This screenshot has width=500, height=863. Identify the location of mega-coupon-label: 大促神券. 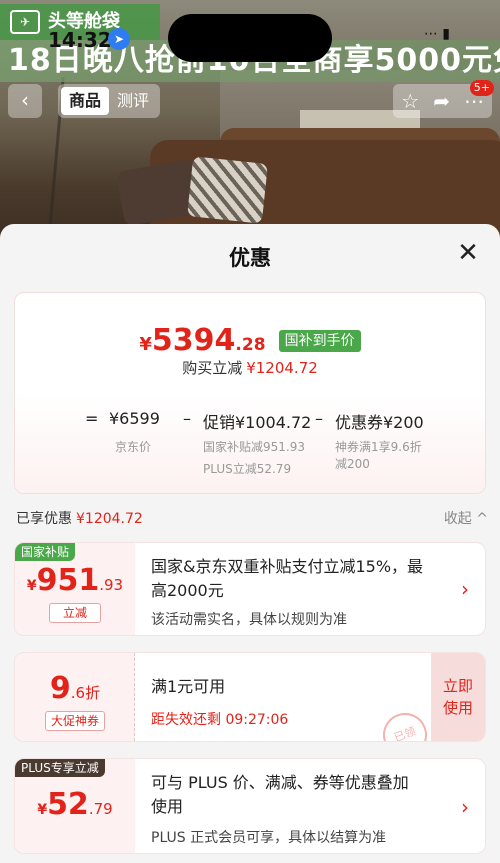
(75, 721).